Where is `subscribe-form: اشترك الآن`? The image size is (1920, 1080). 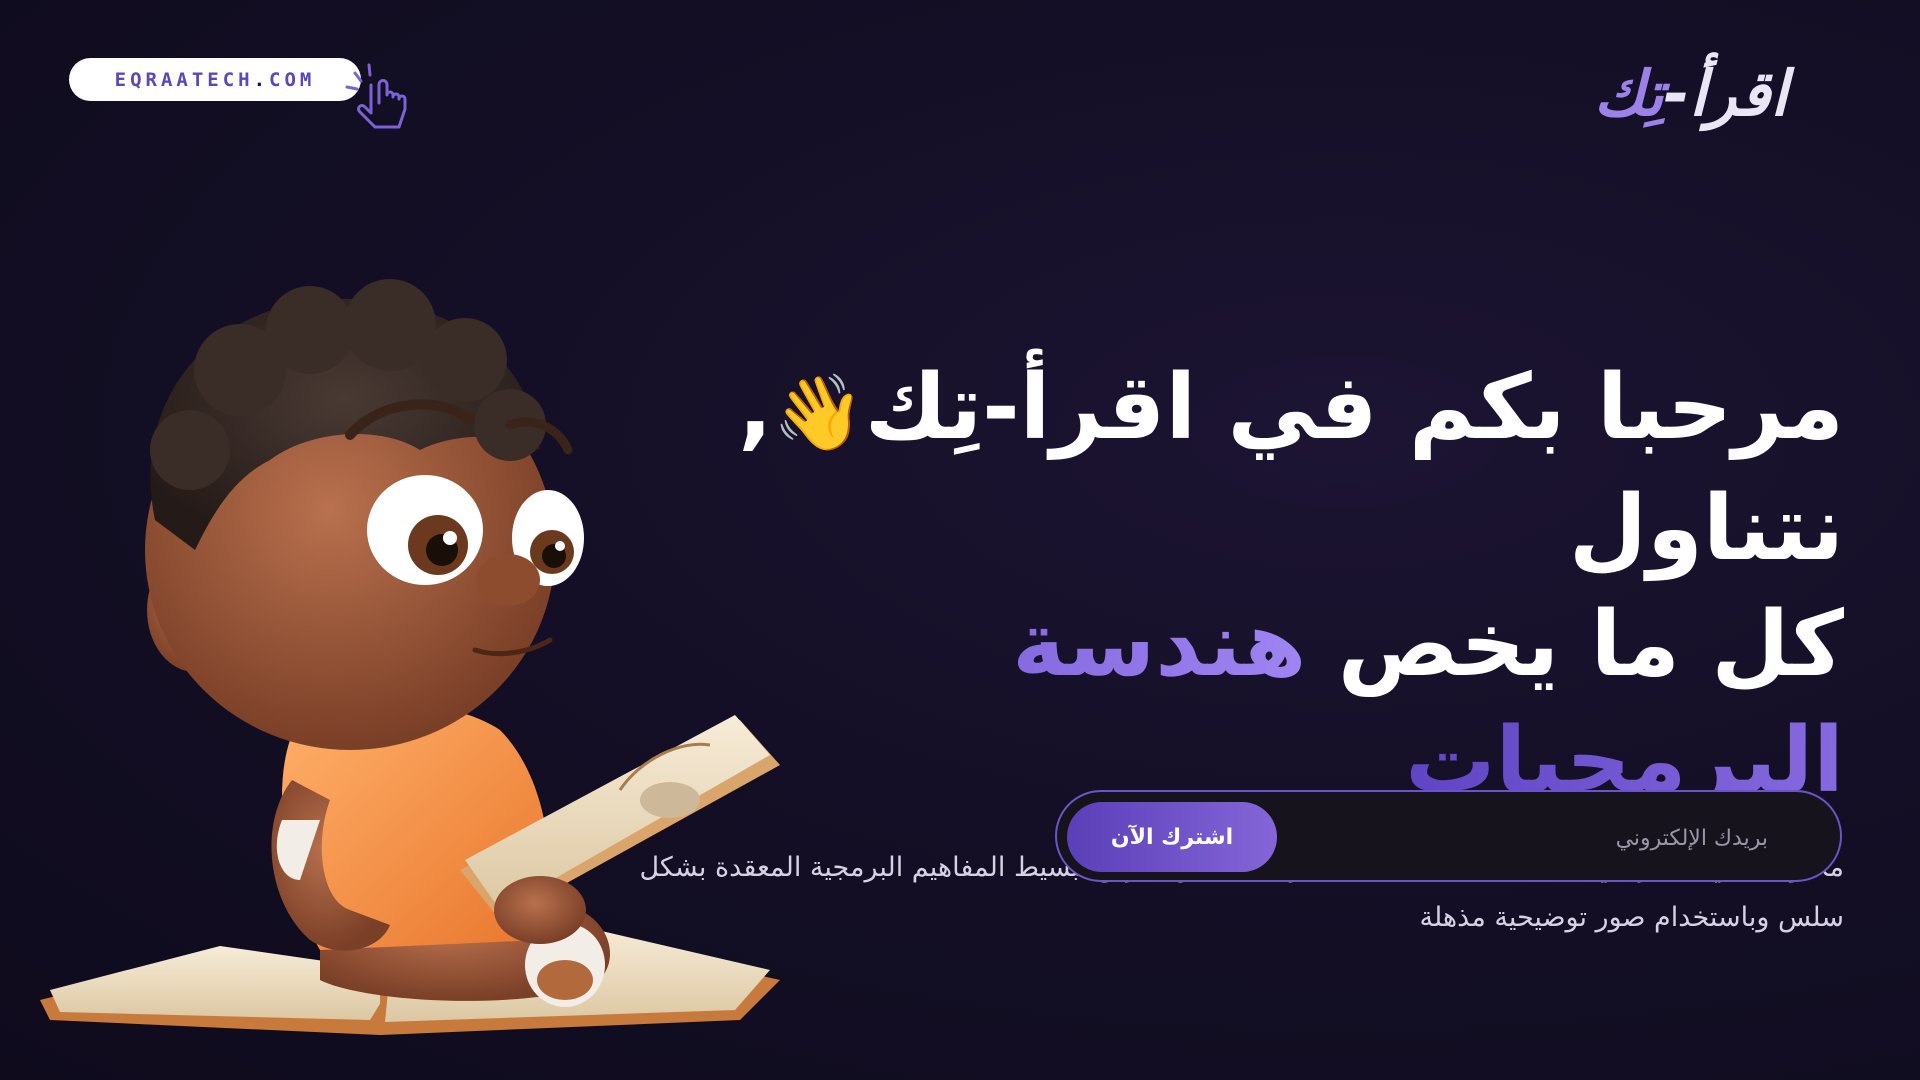 subscribe-form: اشترك الآن is located at coordinates (1448, 836).